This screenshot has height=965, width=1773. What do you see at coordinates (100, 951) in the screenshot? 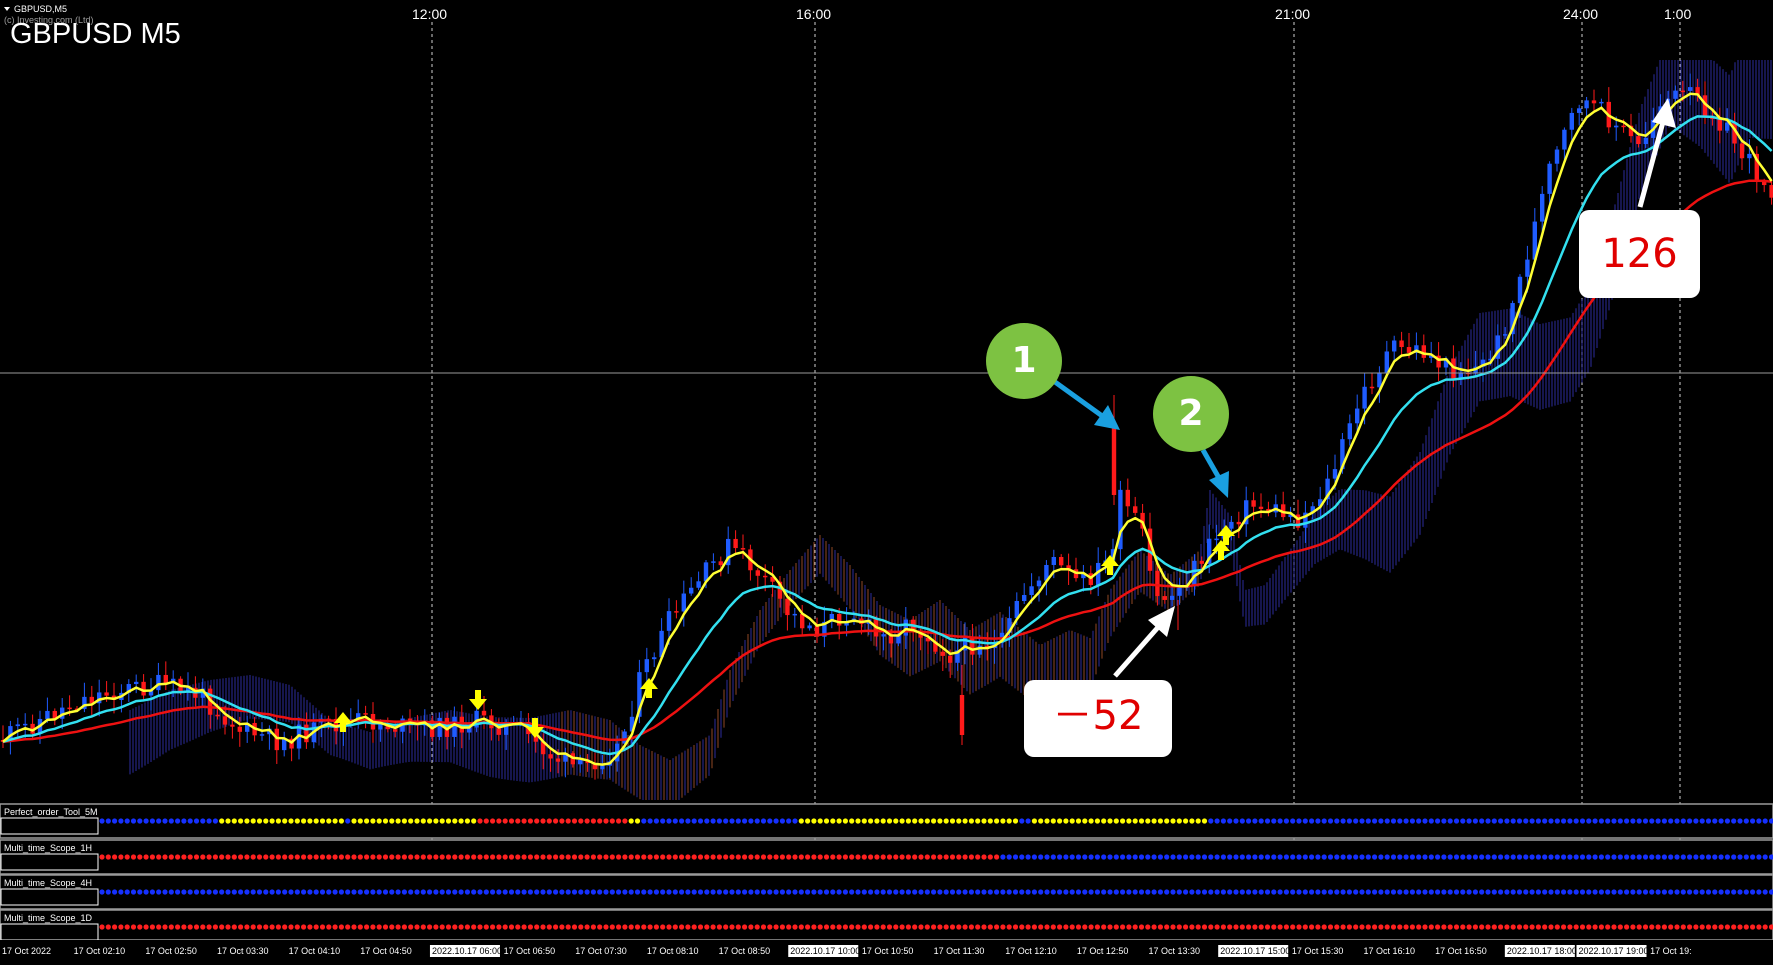
I see `time-axis-label: 17 Oct 02:10` at bounding box center [100, 951].